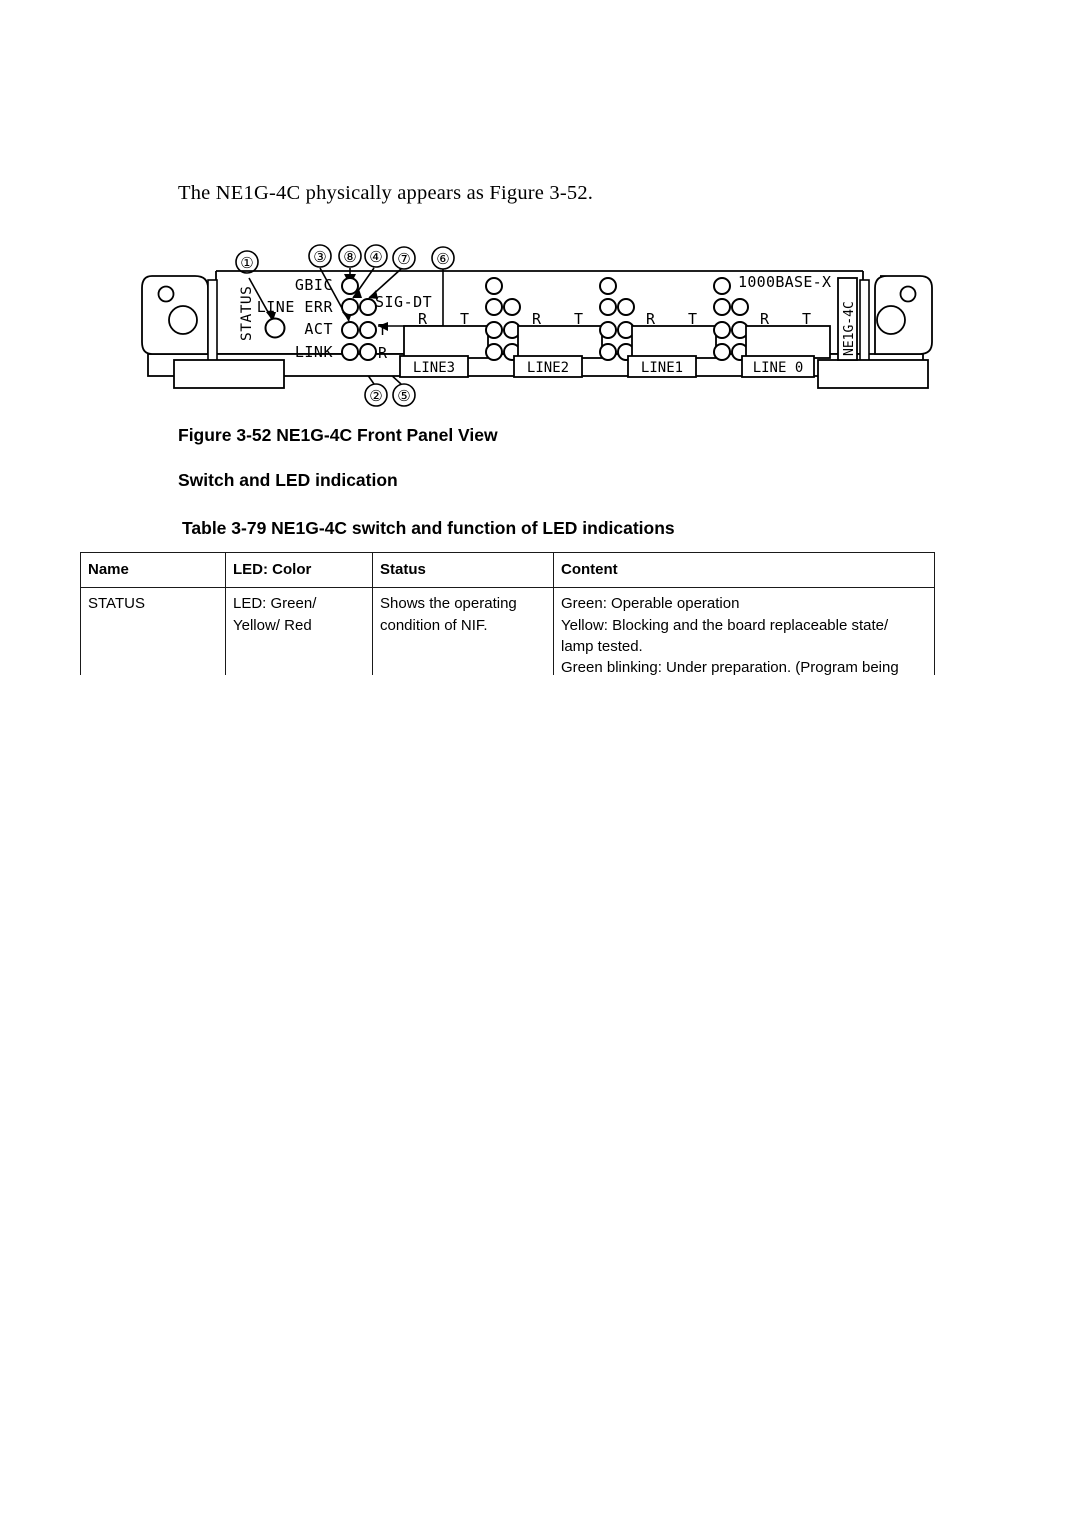  What do you see at coordinates (722, 286) in the screenshot?
I see `led-gbic-line0` at bounding box center [722, 286].